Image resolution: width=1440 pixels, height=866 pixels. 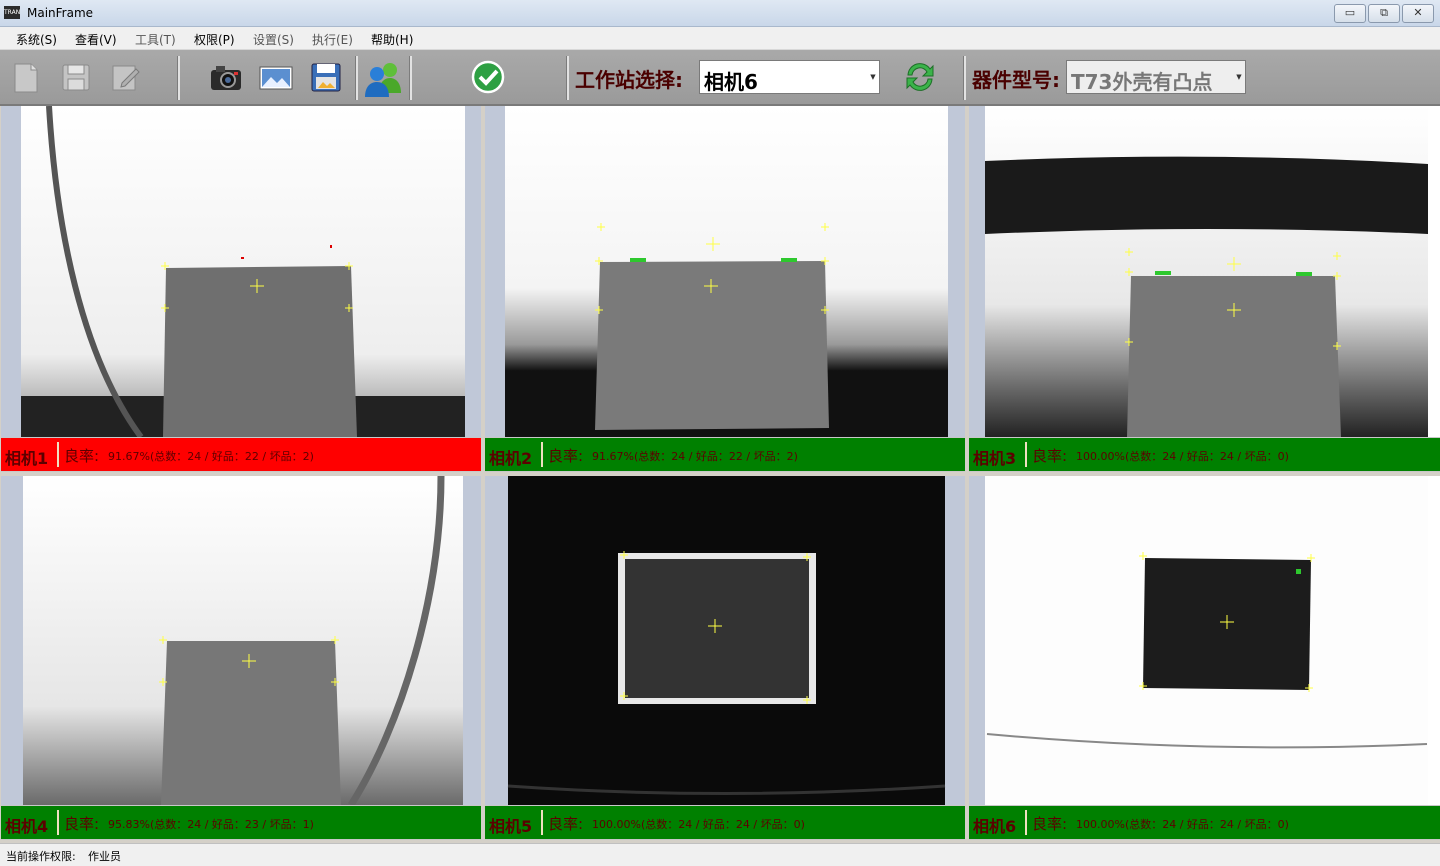 I want to click on camera-panel-1: 相机1 良率: 91.67%(总数：24 / 好品：22 / 坏品：2), so click(x=241, y=289).